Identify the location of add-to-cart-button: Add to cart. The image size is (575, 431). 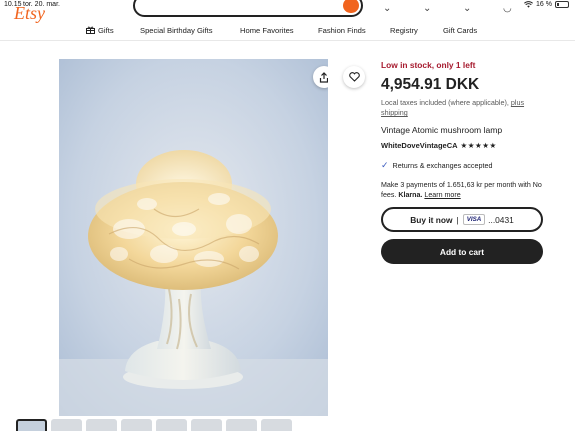
(462, 251).